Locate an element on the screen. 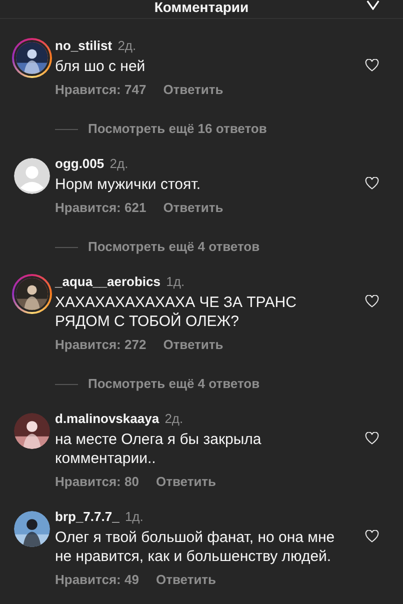  like-count: Нравится: 49 is located at coordinates (97, 580).